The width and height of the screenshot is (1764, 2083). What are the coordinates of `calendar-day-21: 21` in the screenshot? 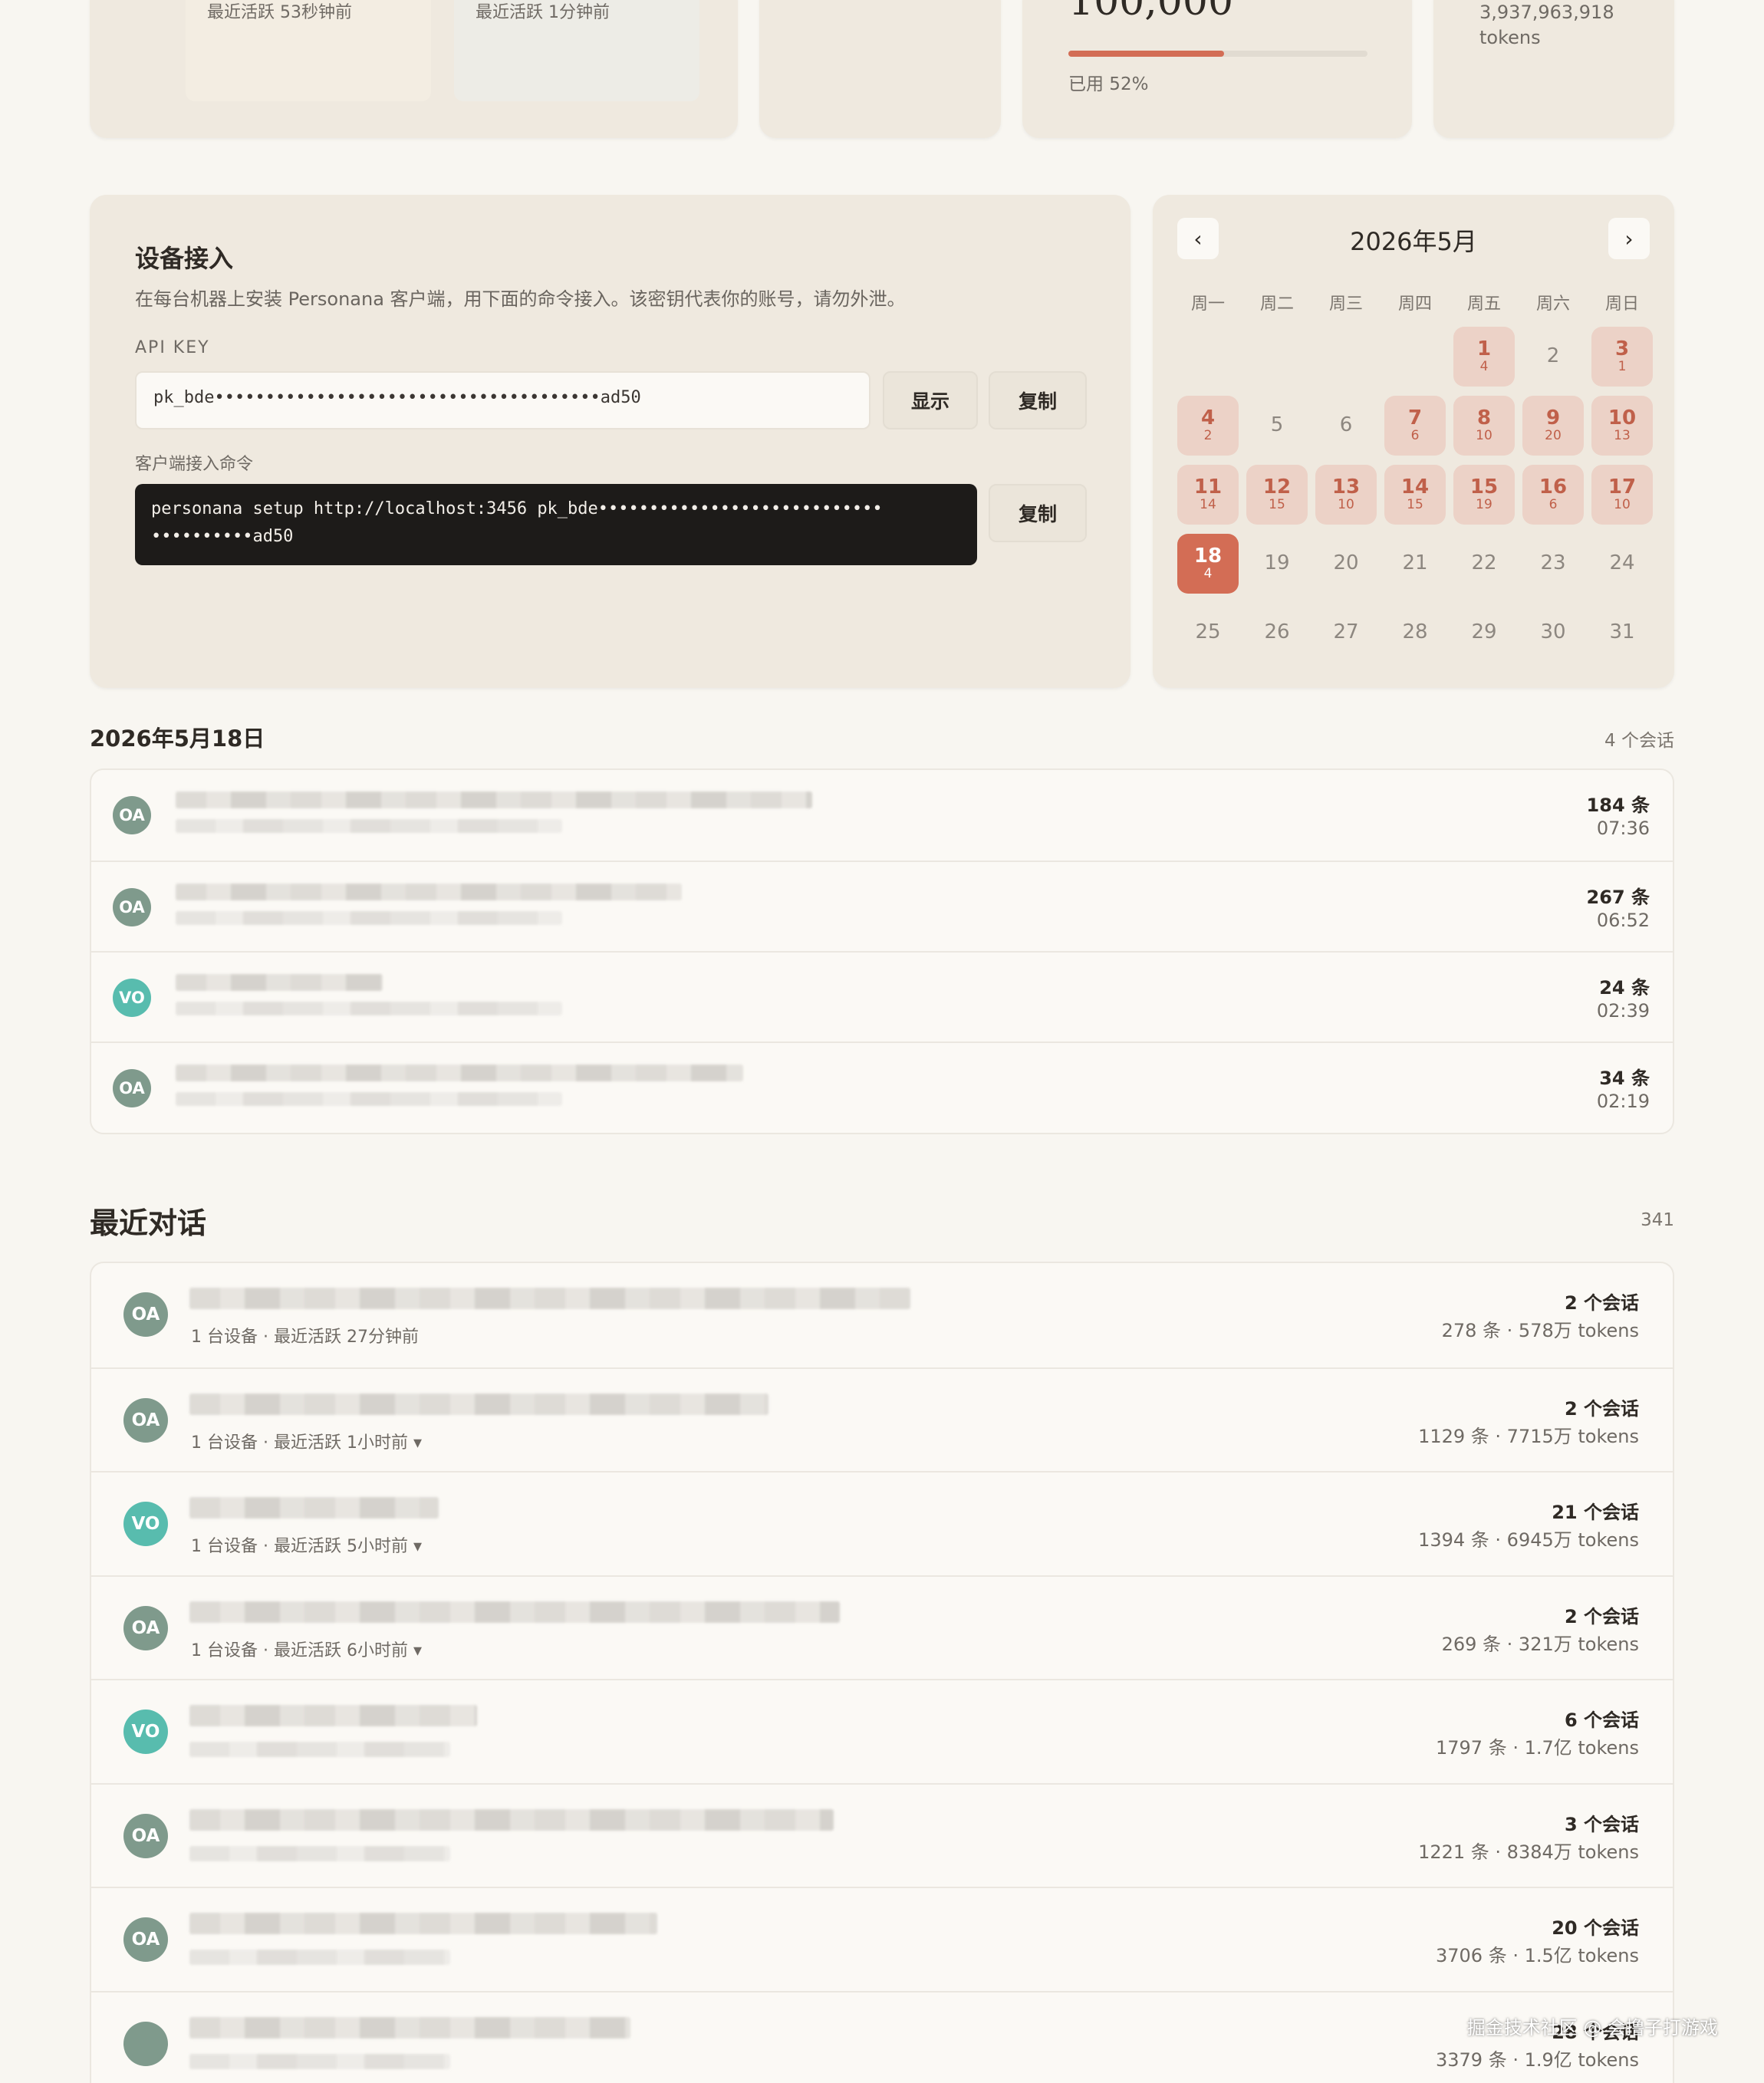 It's located at (1415, 564).